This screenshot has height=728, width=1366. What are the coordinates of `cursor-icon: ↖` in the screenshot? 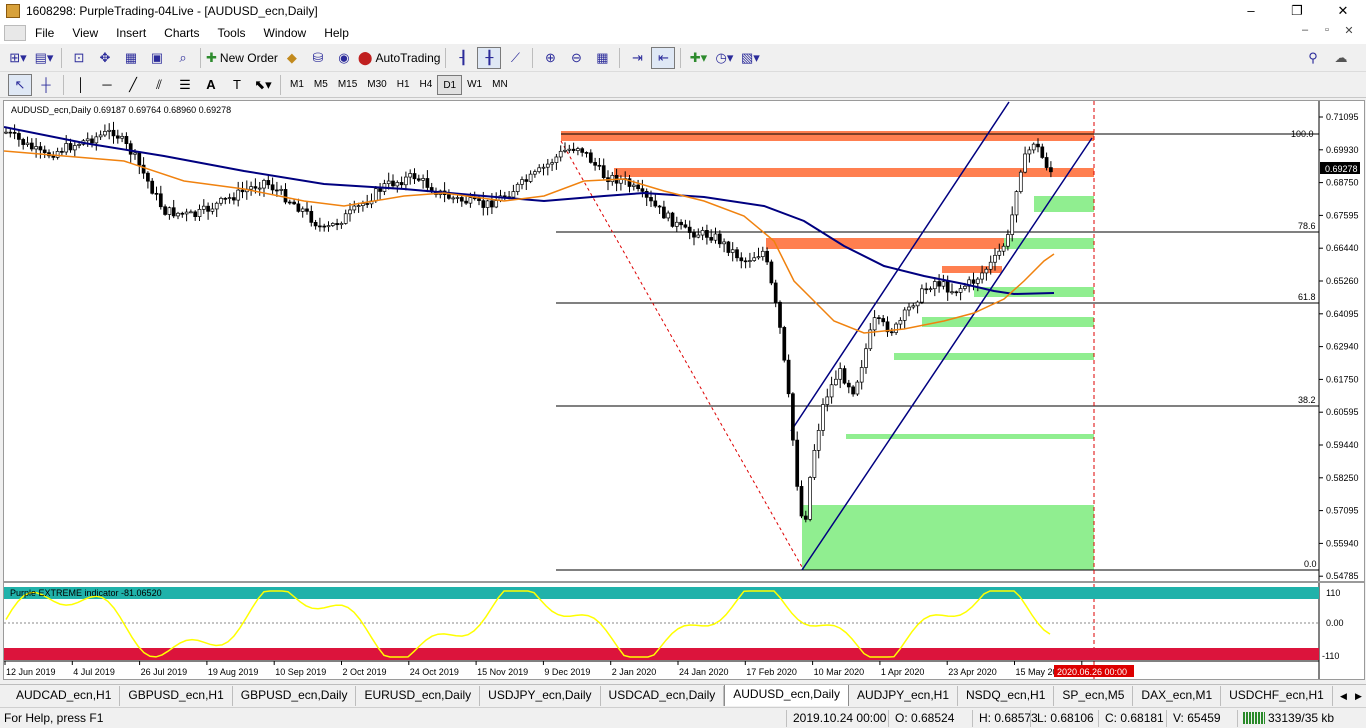 It's located at (20, 84).